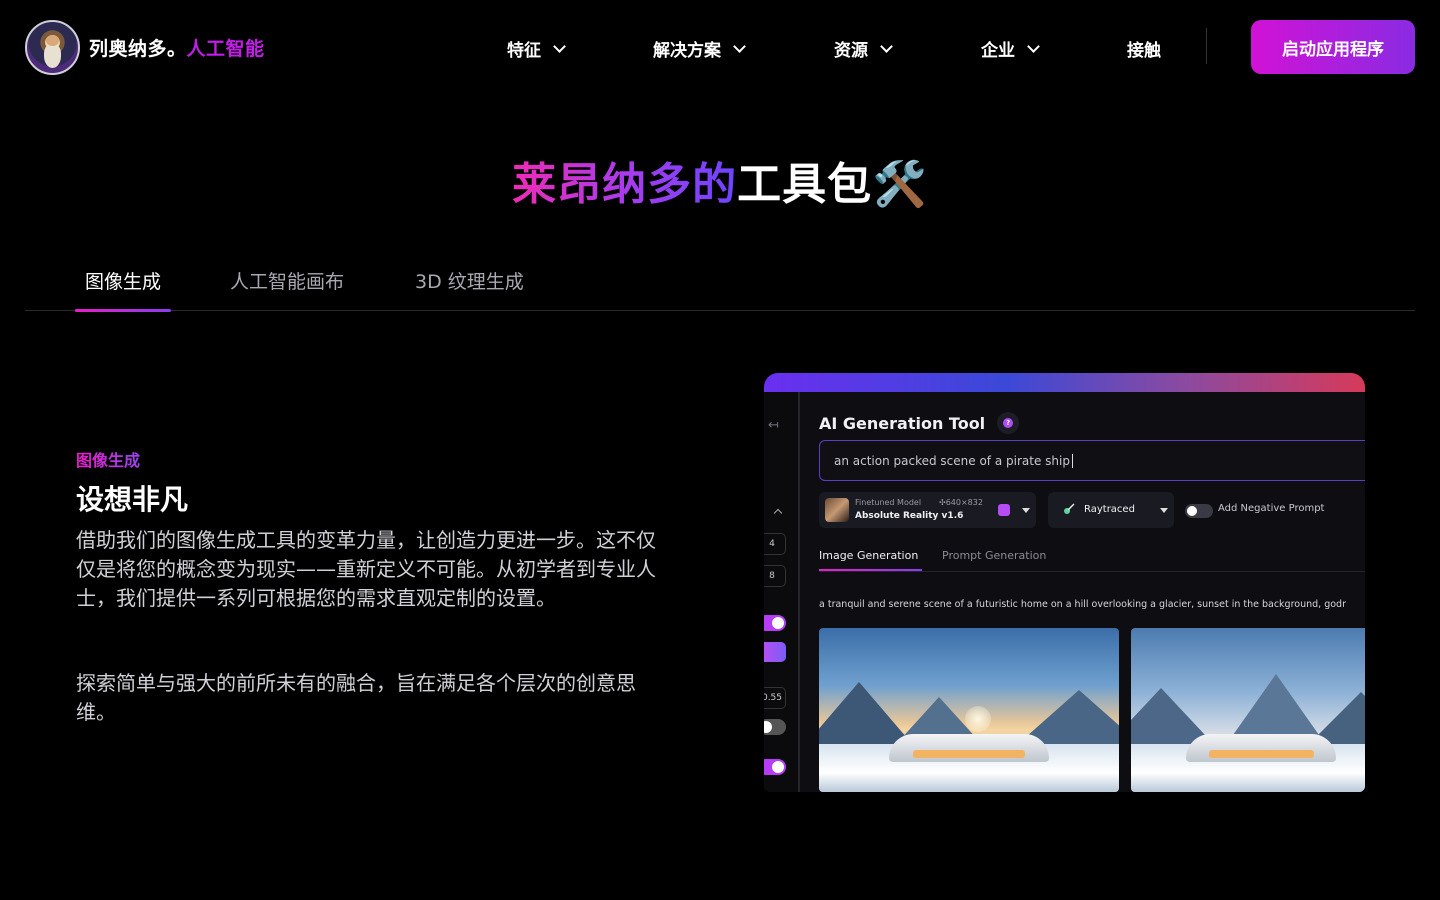 The image size is (1440, 900). I want to click on nav-item-label: 解决方案, so click(687, 51).